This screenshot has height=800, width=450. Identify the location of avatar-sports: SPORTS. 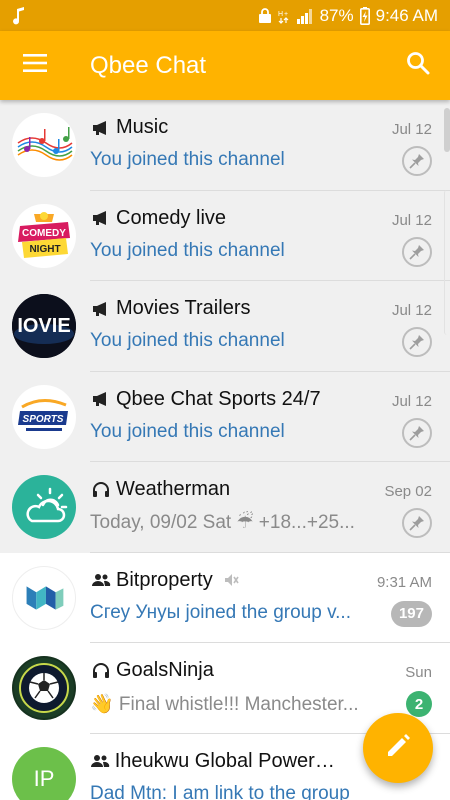
(44, 416).